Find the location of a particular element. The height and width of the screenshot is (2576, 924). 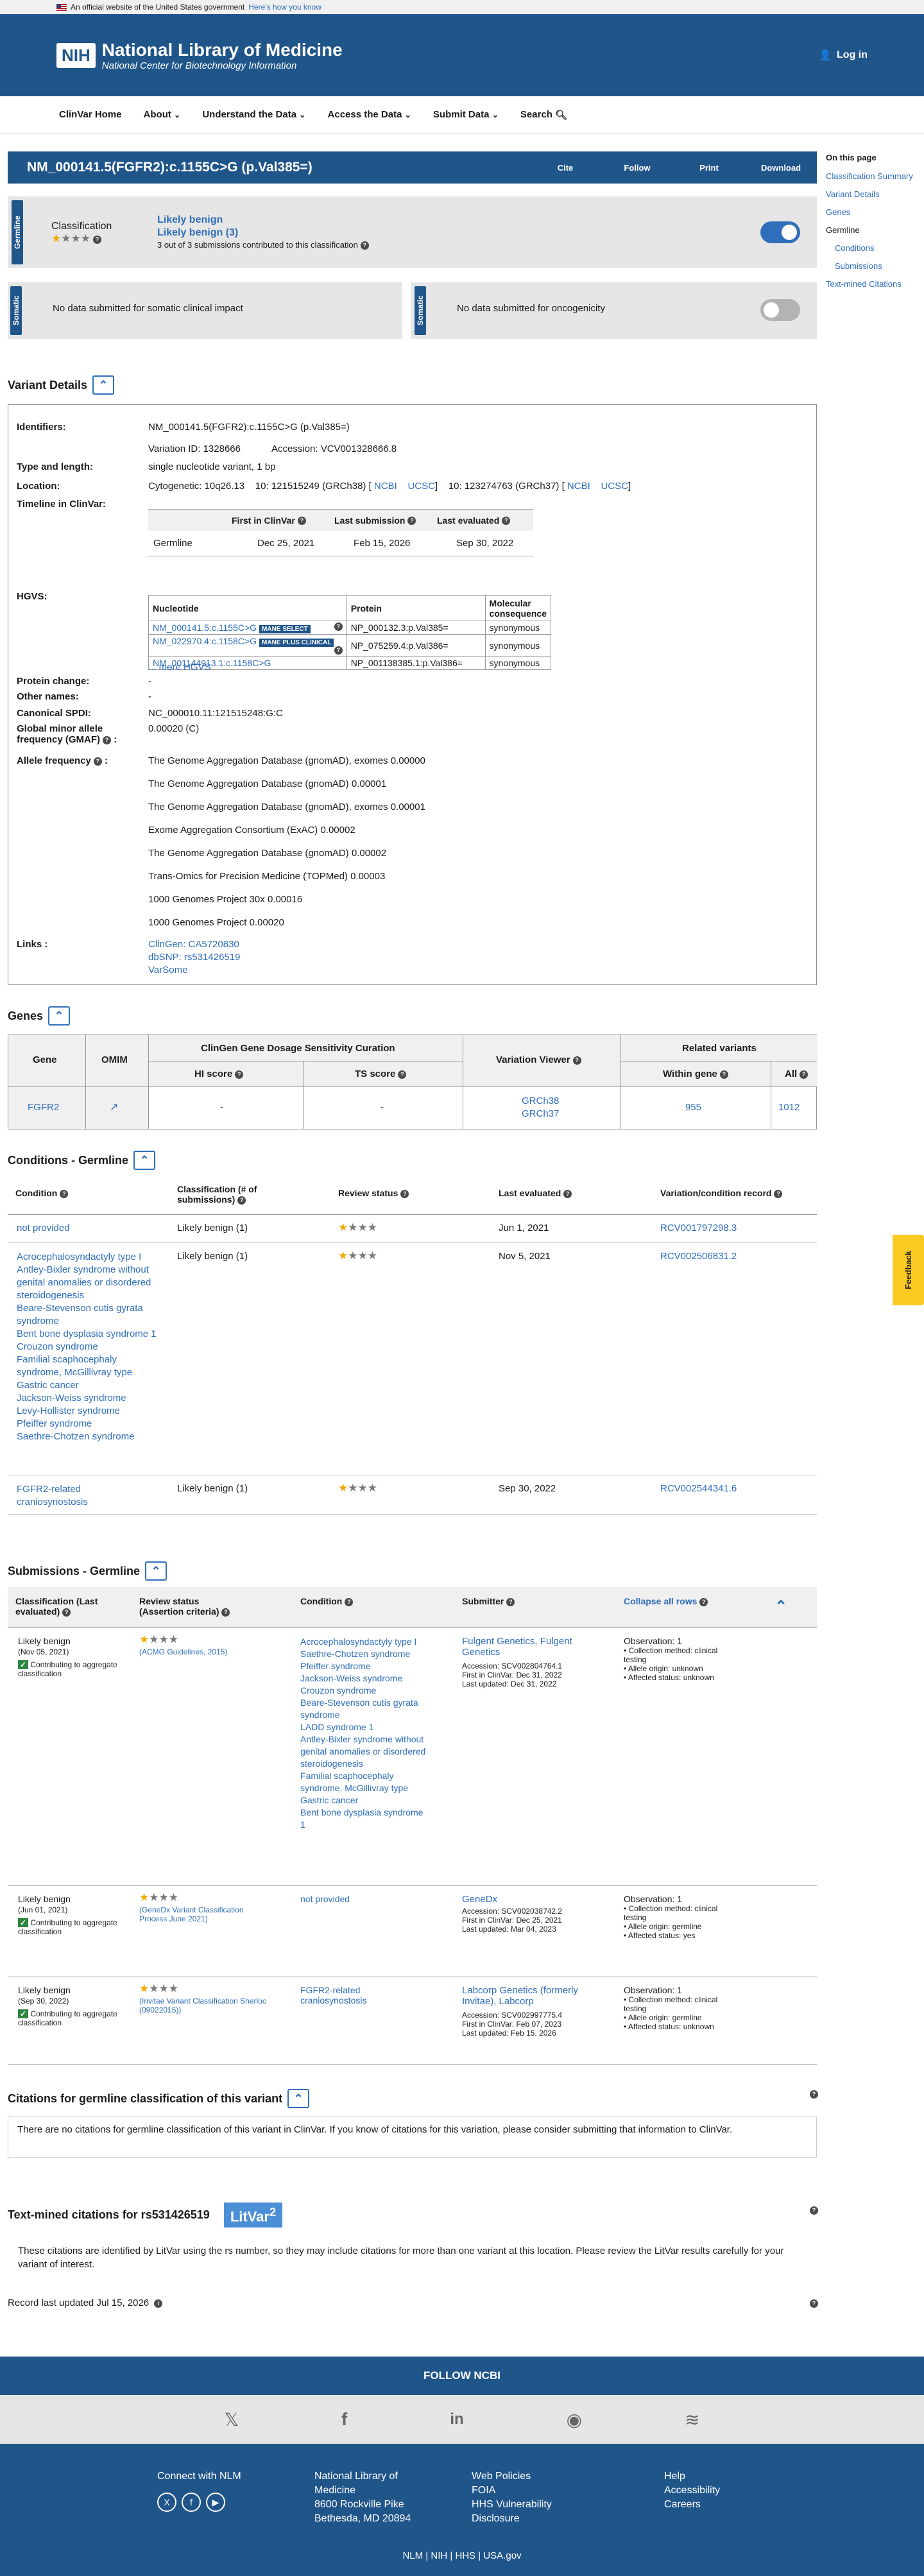

info-icon: i is located at coordinates (159, 2303).